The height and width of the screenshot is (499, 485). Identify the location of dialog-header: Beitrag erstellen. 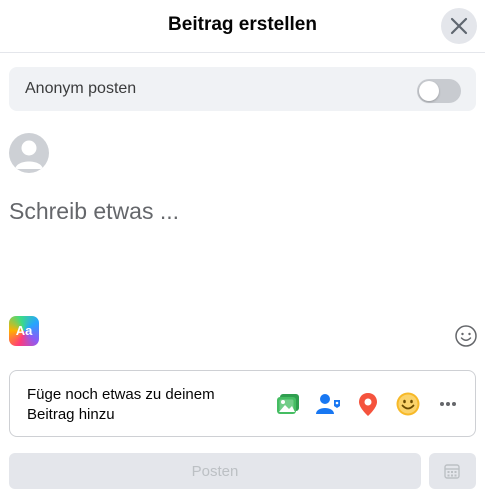
(242, 26).